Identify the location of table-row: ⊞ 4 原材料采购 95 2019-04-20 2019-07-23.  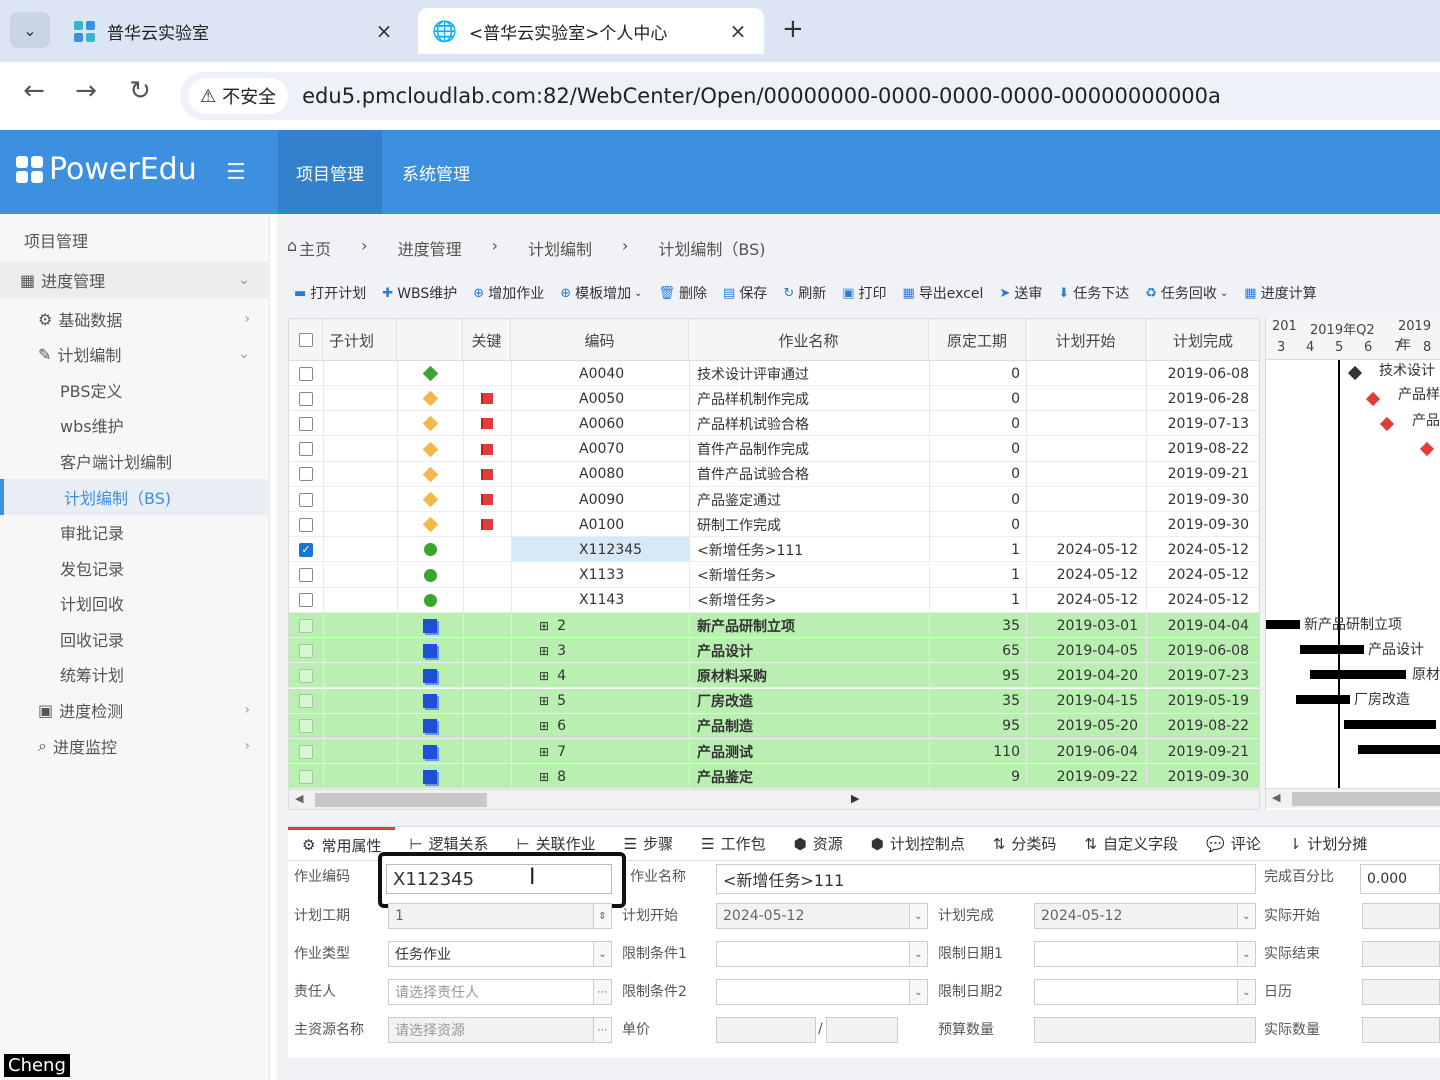
(774, 676).